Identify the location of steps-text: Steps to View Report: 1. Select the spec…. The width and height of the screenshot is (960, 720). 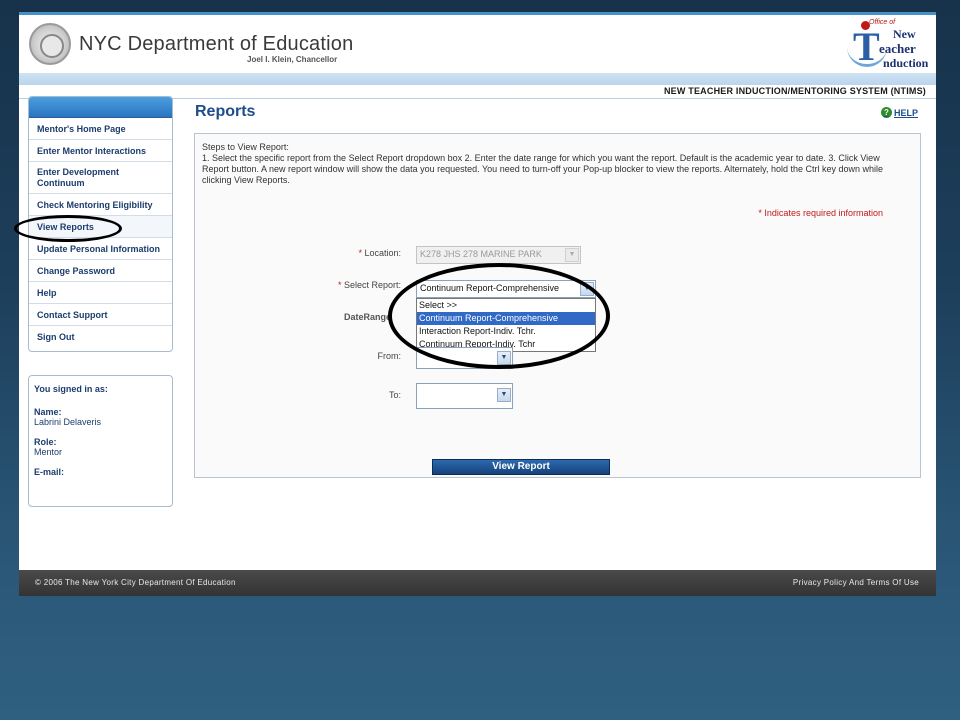
(543, 163).